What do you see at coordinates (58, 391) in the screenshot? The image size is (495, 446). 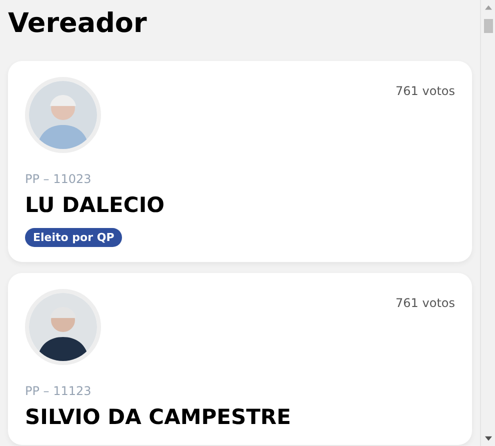 I see `party-number: PP – 11123` at bounding box center [58, 391].